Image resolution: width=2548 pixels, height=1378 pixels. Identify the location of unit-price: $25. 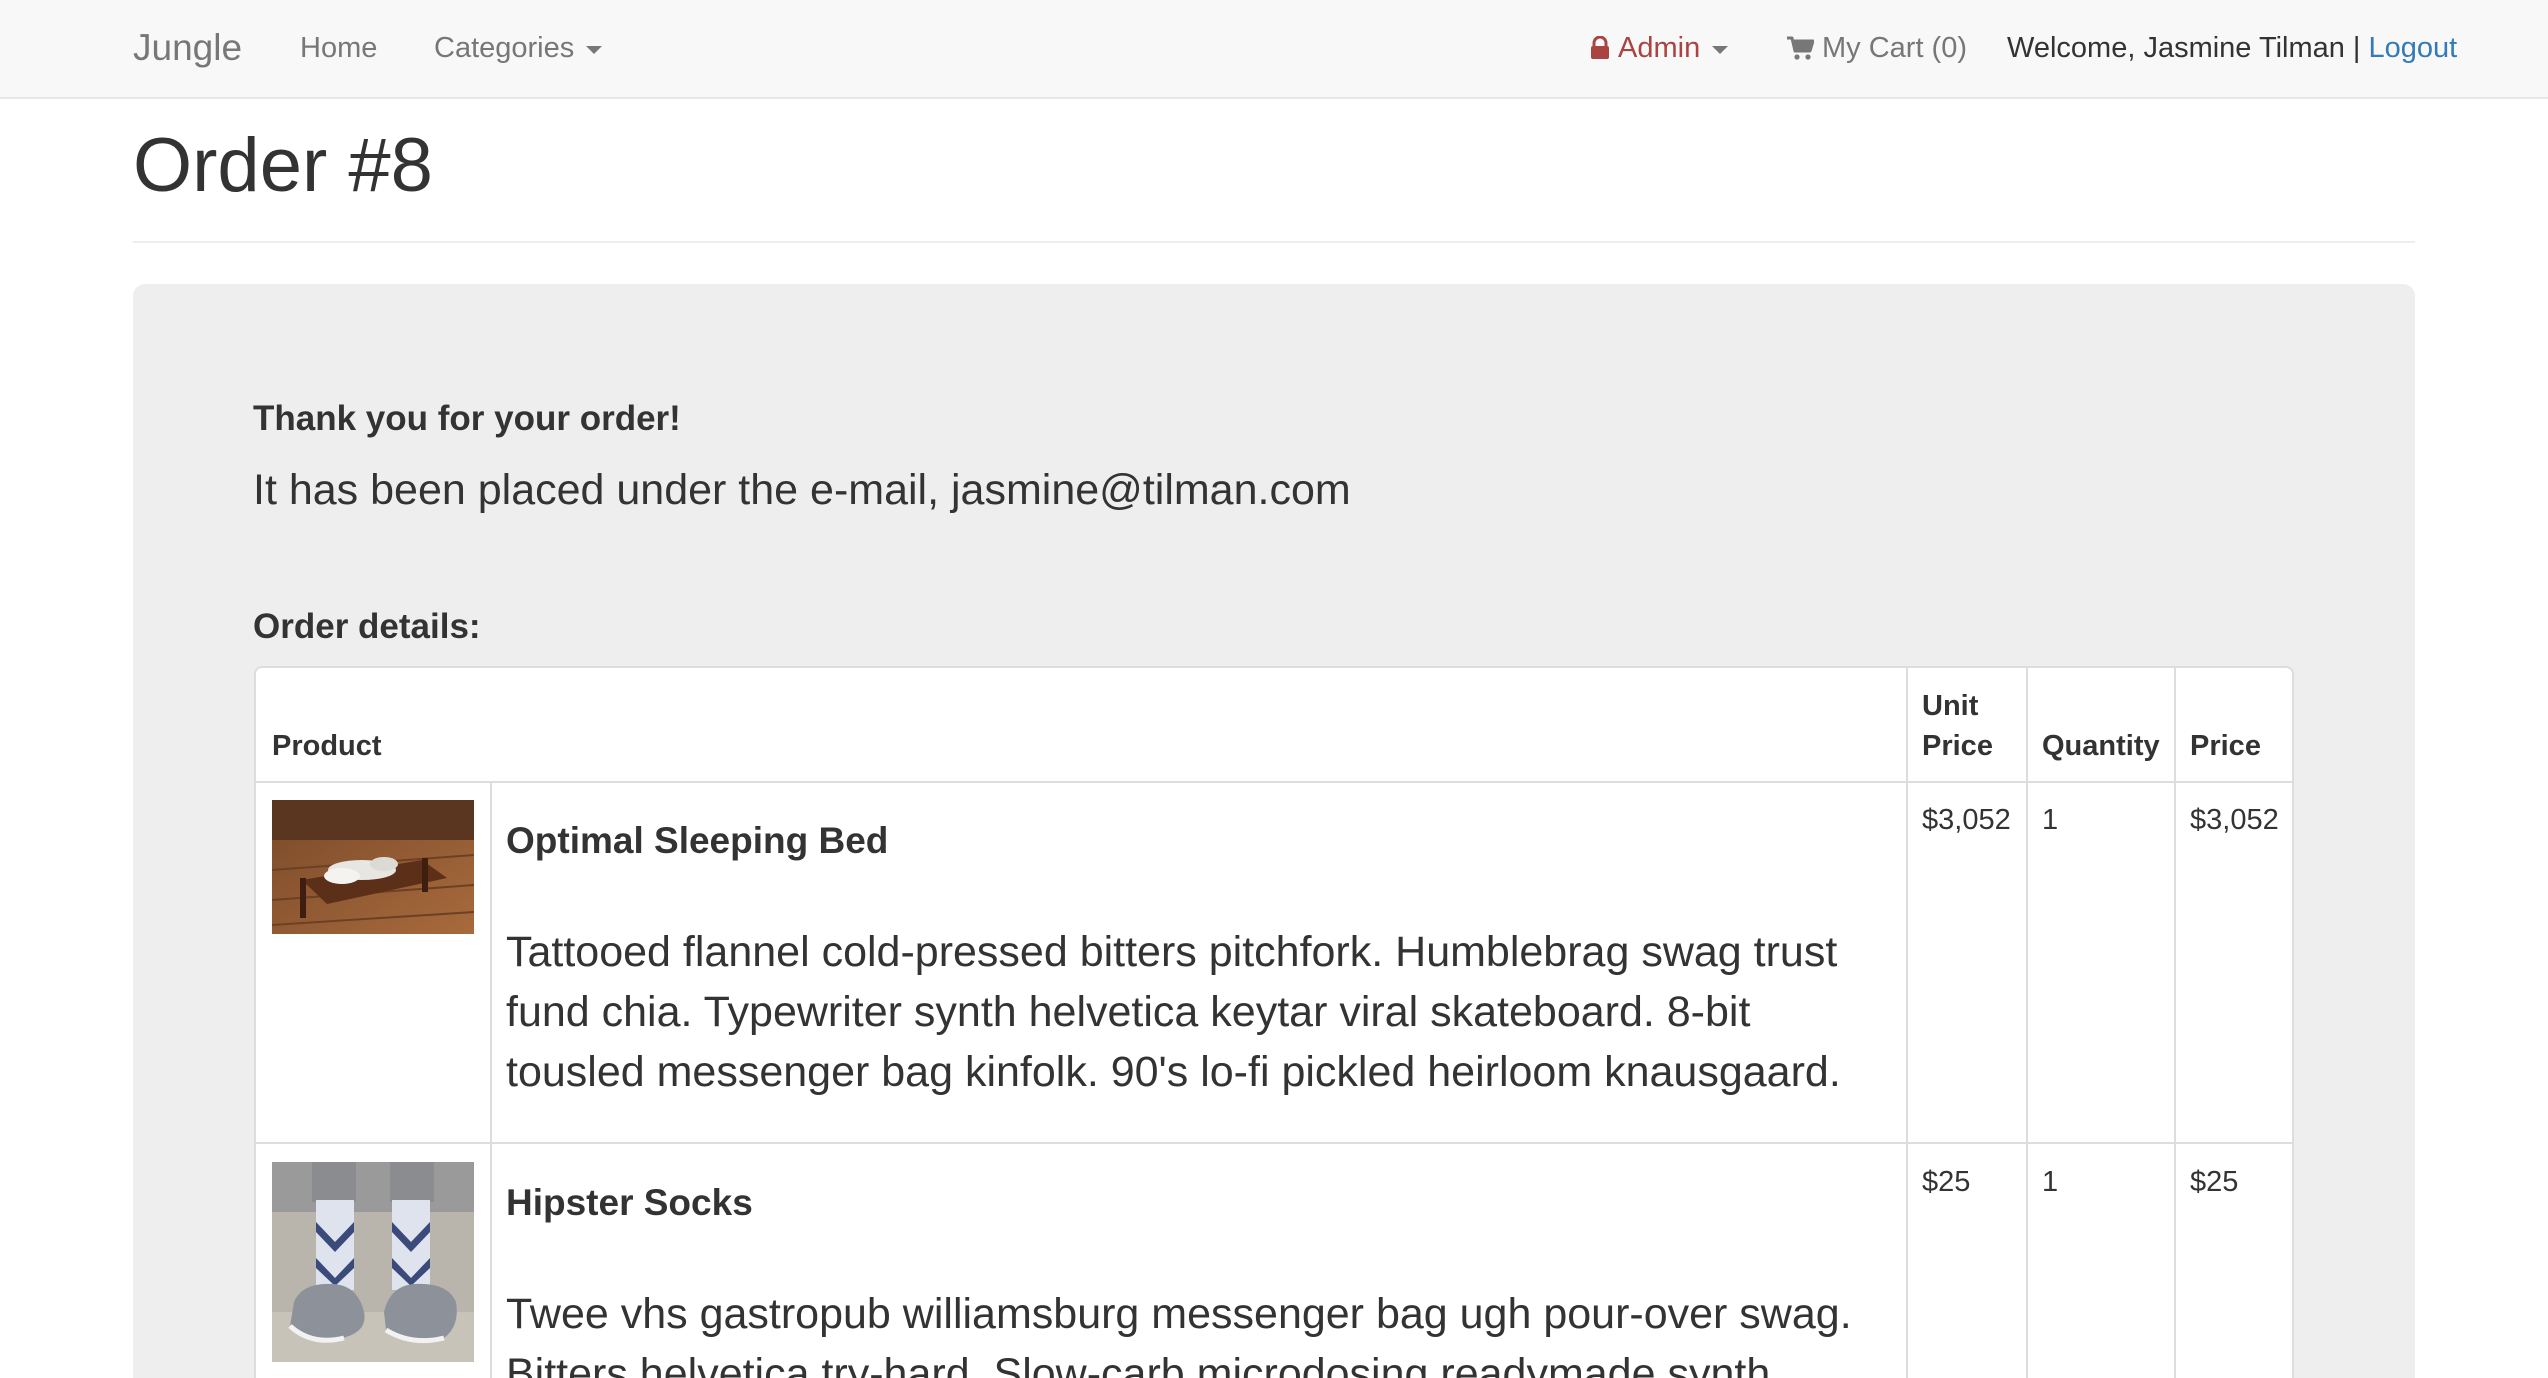
(1946, 1182).